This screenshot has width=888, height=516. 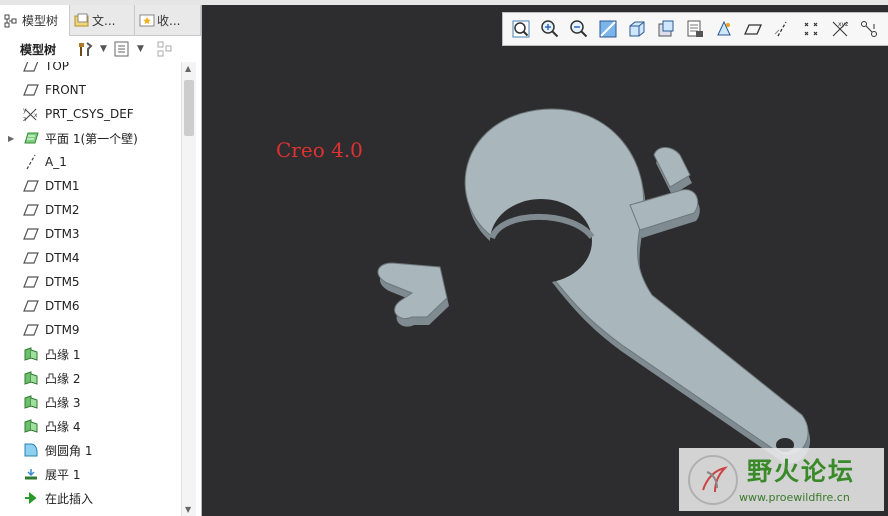 I want to click on scroll-up-arrow: ▲, so click(x=188, y=68).